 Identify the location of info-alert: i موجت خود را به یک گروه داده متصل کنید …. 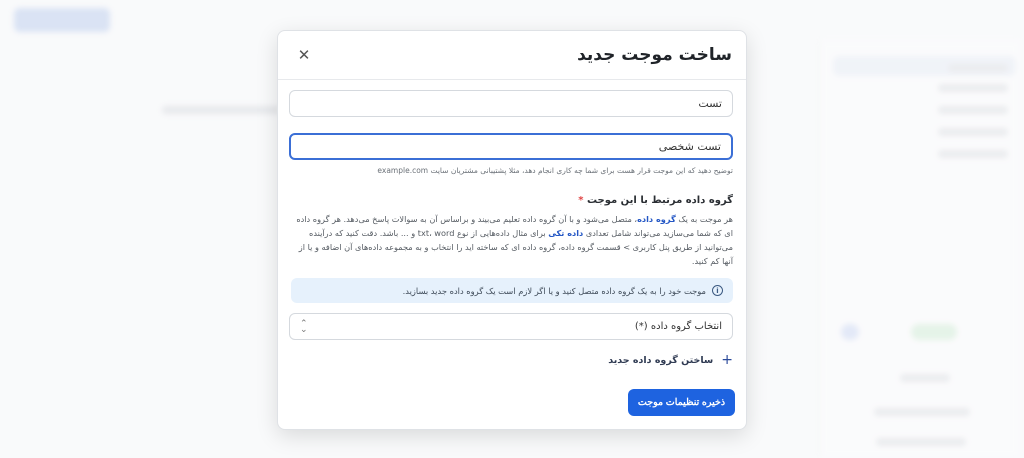
(512, 290).